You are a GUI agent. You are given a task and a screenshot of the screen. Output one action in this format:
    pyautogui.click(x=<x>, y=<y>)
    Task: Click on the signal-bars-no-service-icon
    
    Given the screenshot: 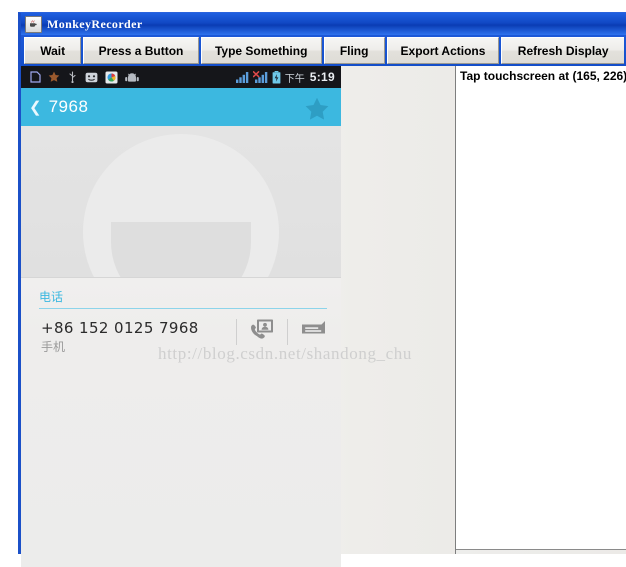 What is the action you would take?
    pyautogui.click(x=260, y=77)
    